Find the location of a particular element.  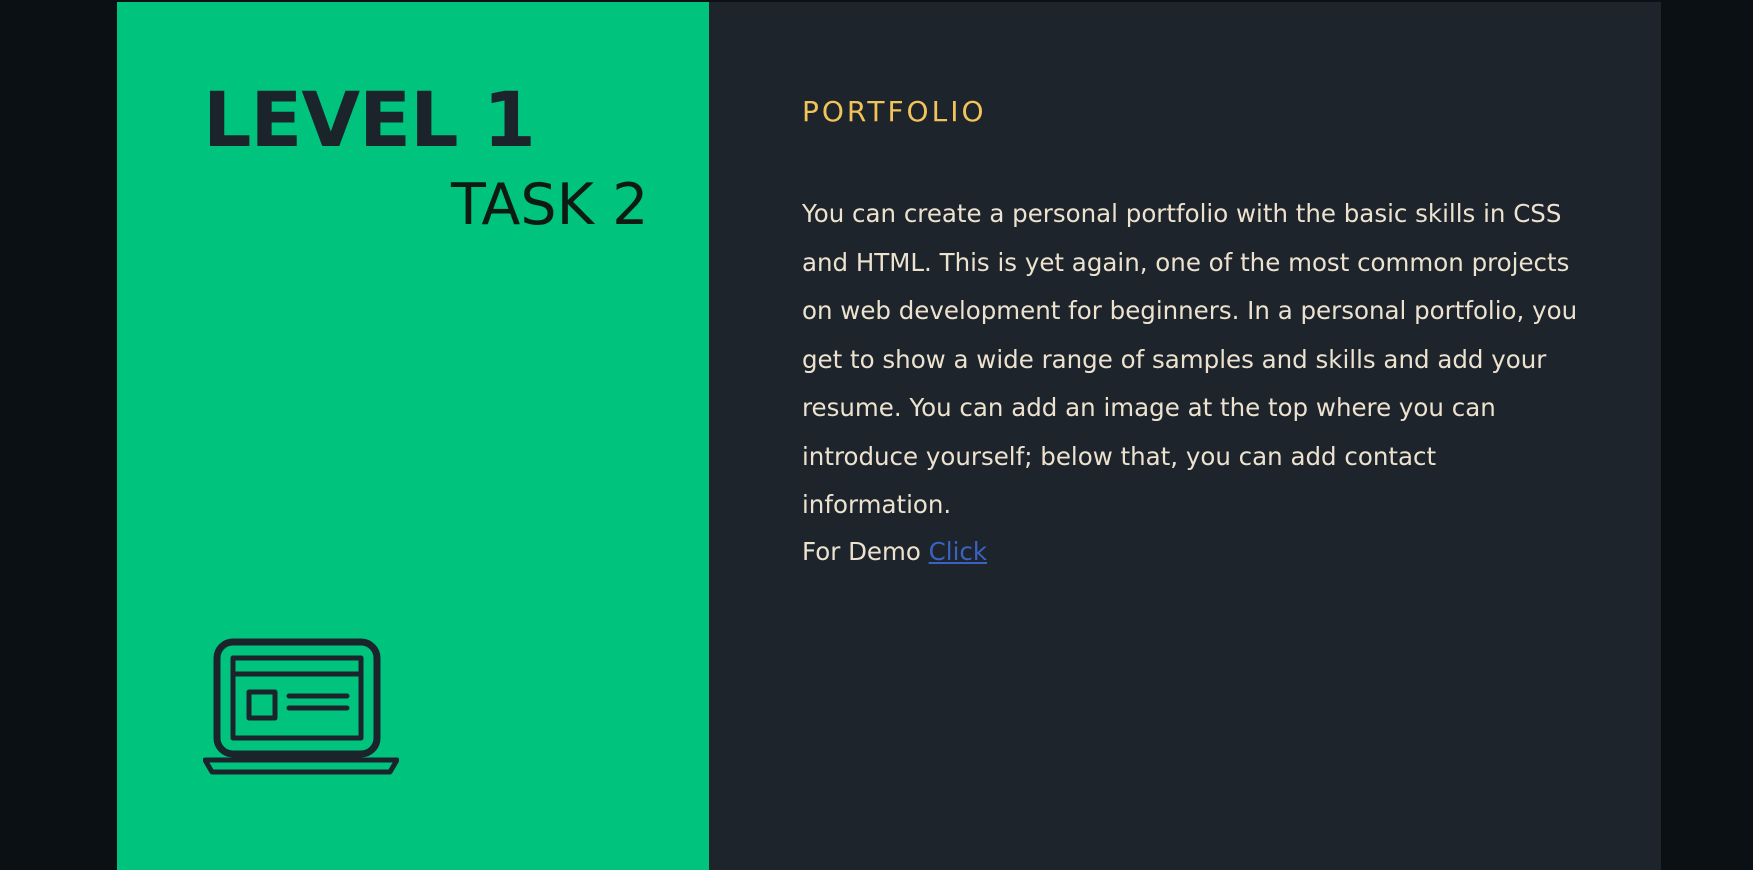

demo-line: For Demo Click is located at coordinates (894, 552).